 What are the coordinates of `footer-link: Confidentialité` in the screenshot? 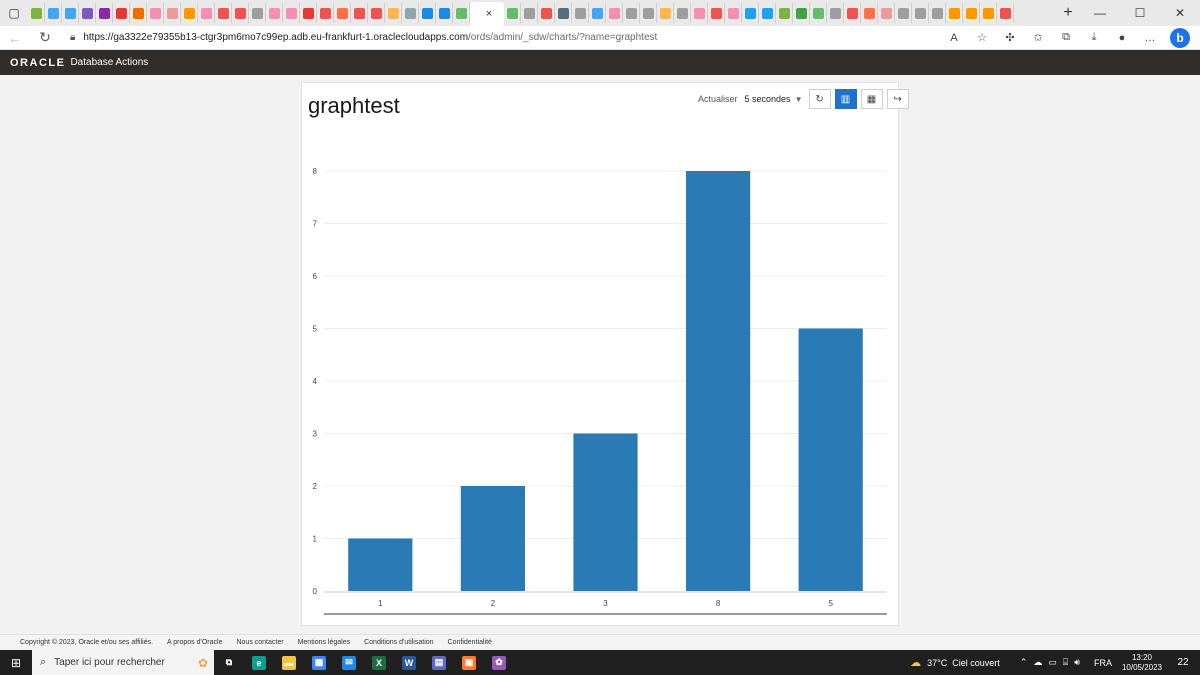 It's located at (470, 642).